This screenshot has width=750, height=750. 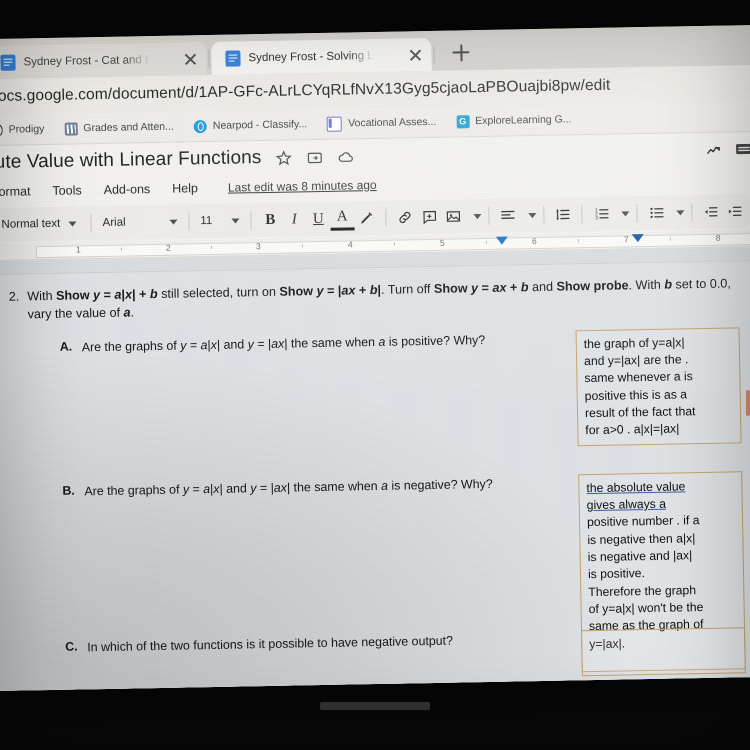 What do you see at coordinates (294, 219) in the screenshot?
I see `italic-button: I` at bounding box center [294, 219].